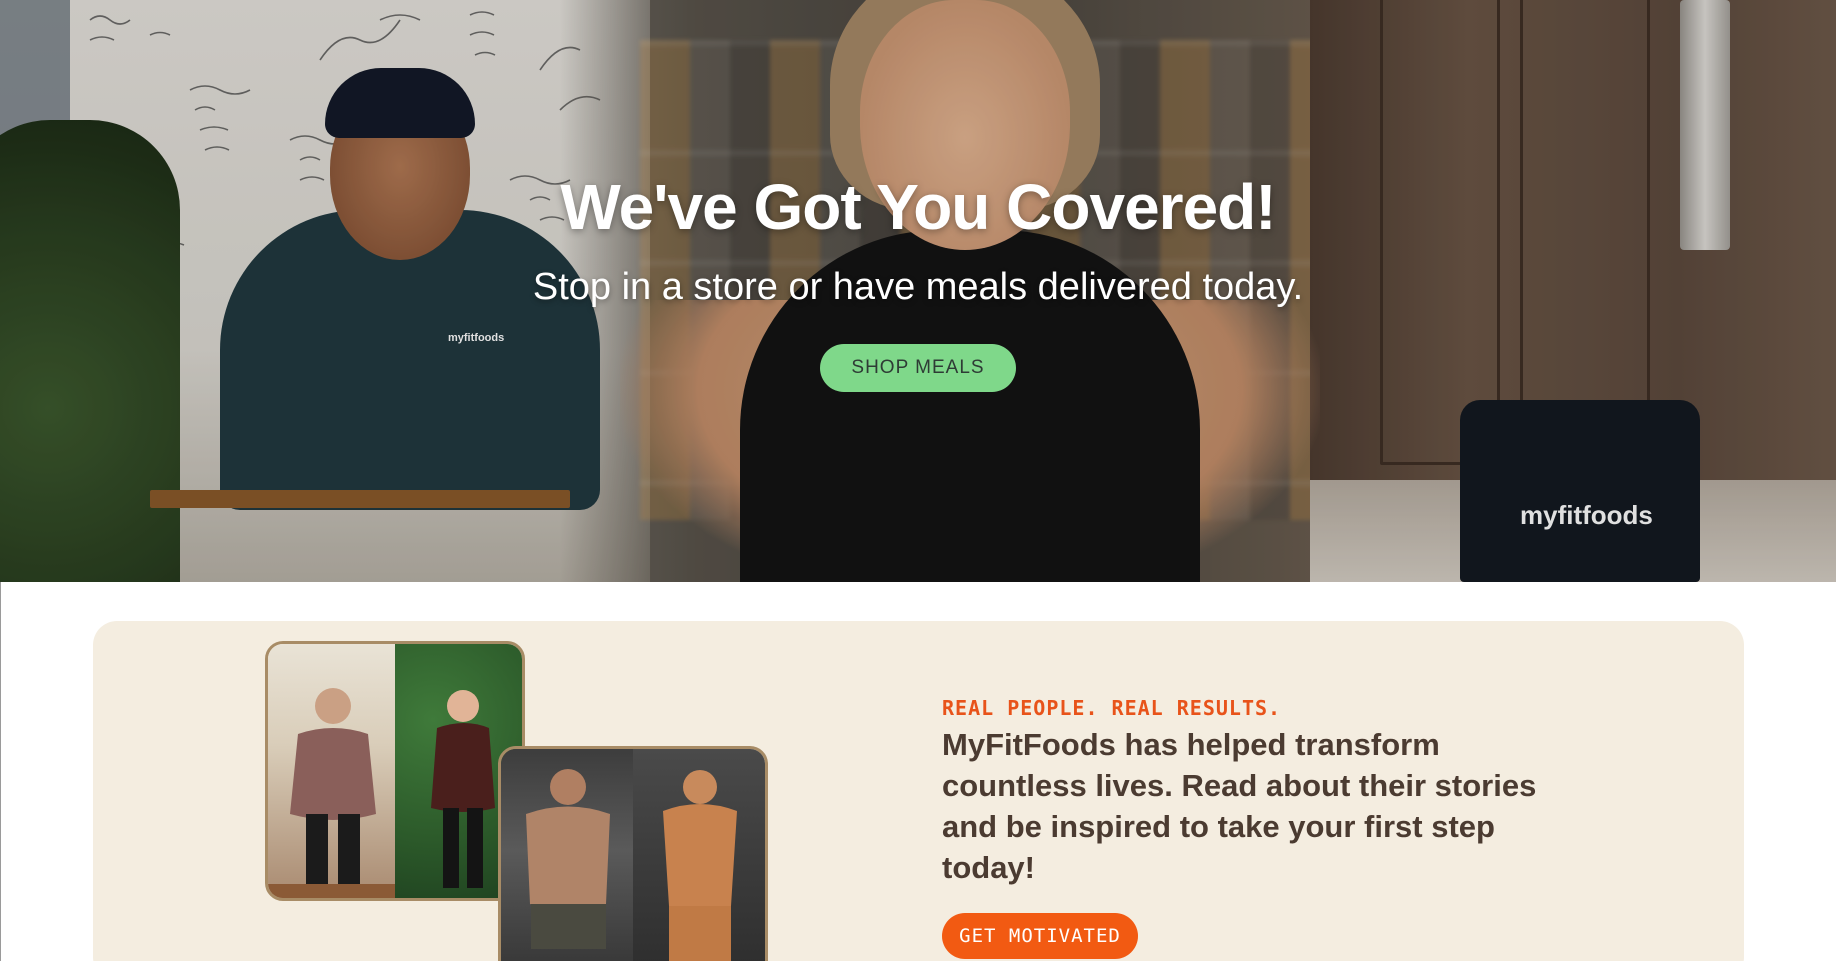  What do you see at coordinates (918, 368) in the screenshot?
I see `shop-meals-button: SHOP MEALS` at bounding box center [918, 368].